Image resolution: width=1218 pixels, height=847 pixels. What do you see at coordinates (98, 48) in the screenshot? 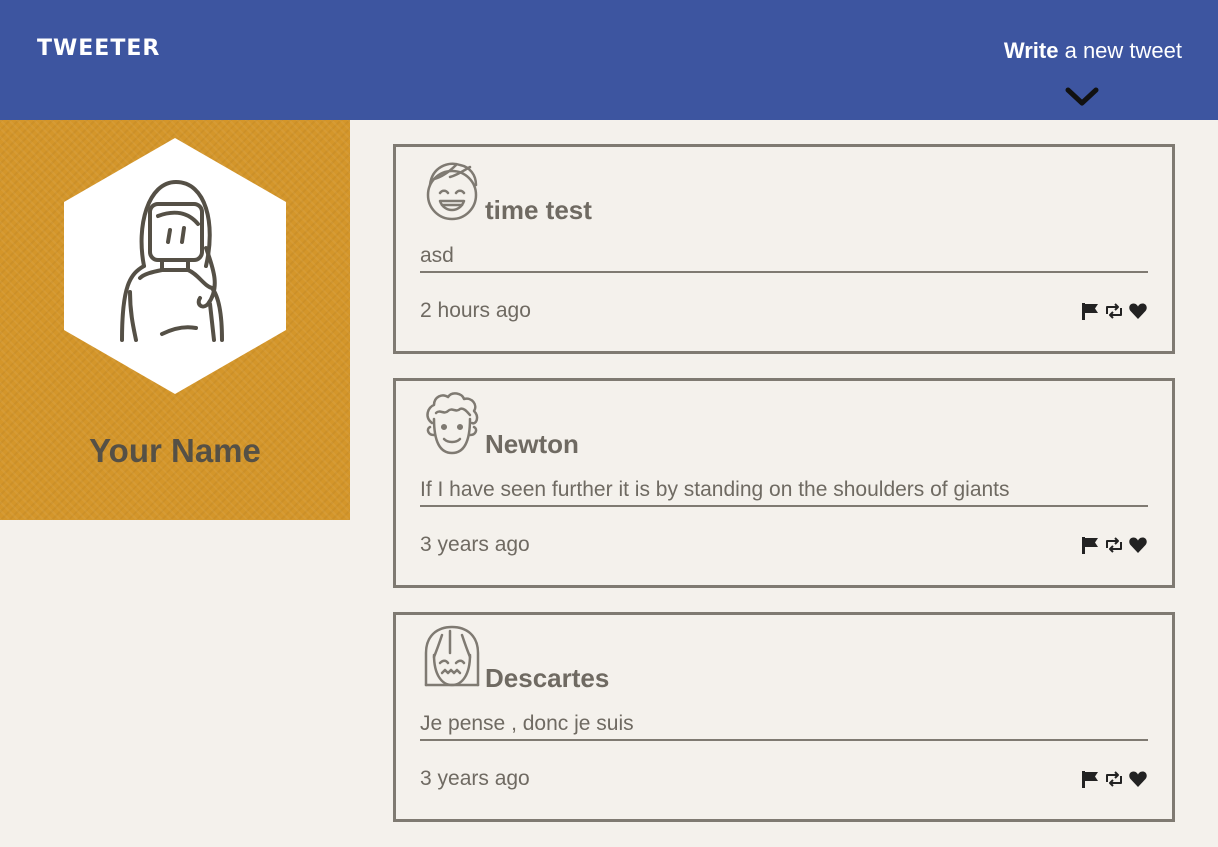
I see `brand-logo: TWEETER` at bounding box center [98, 48].